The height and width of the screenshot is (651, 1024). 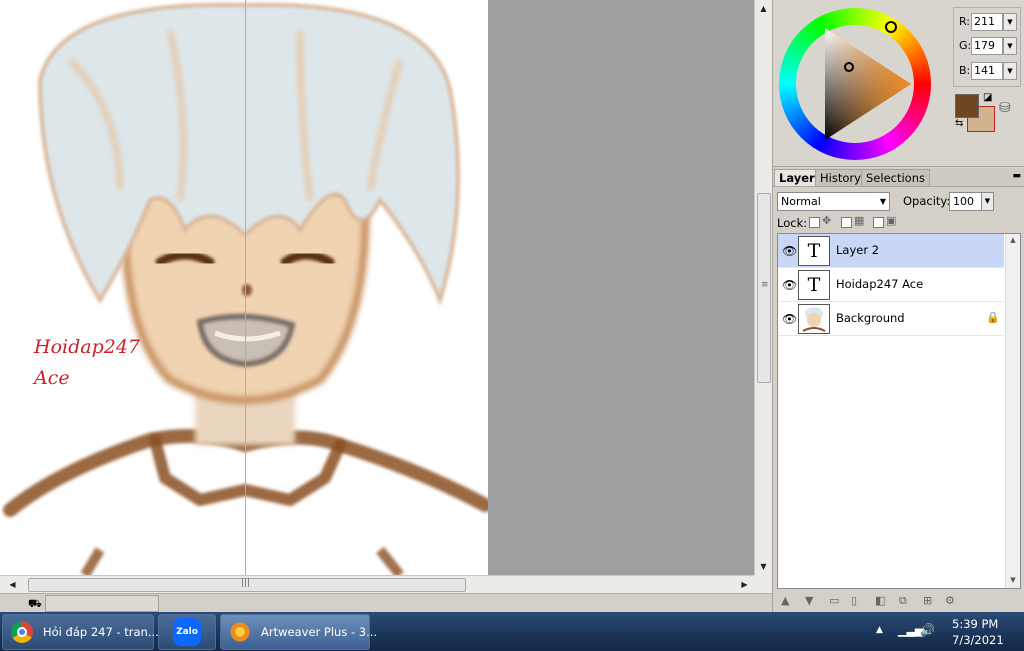 I want to click on lock-transparency-checkbox, so click(x=814, y=222).